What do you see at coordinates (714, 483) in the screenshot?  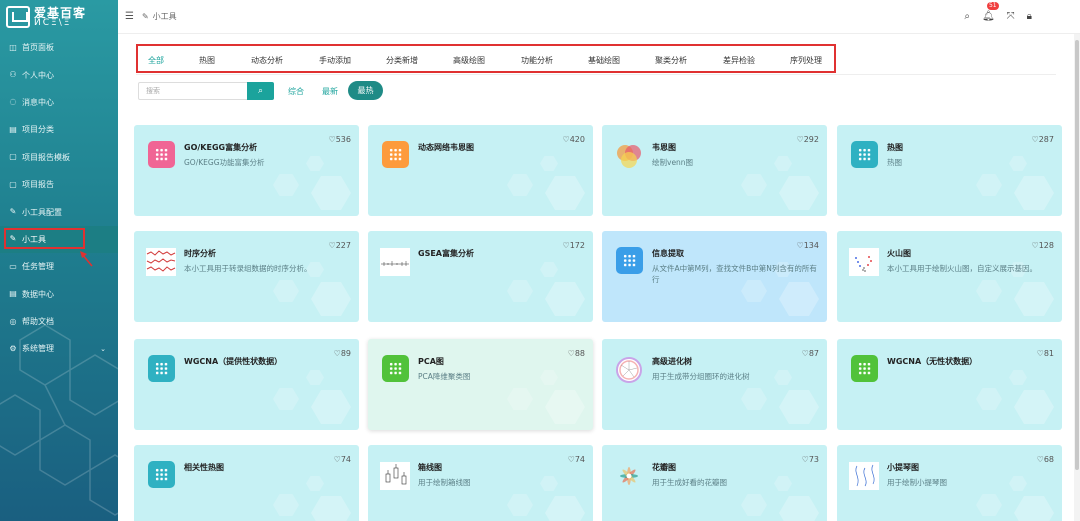 I see `tool-card: 花瓣图 用于生成好看的花瓣图 ♡73` at bounding box center [714, 483].